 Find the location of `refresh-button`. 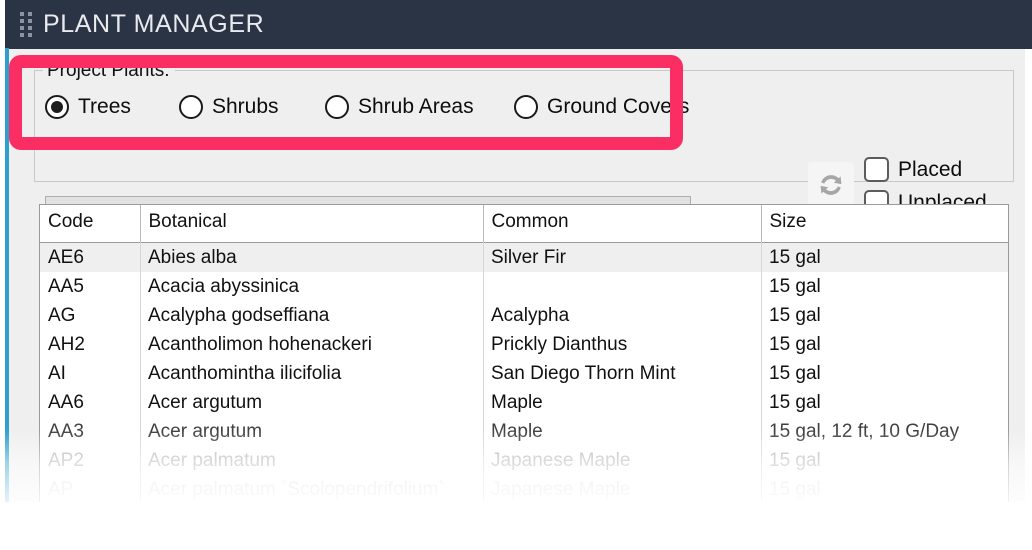

refresh-button is located at coordinates (831, 185).